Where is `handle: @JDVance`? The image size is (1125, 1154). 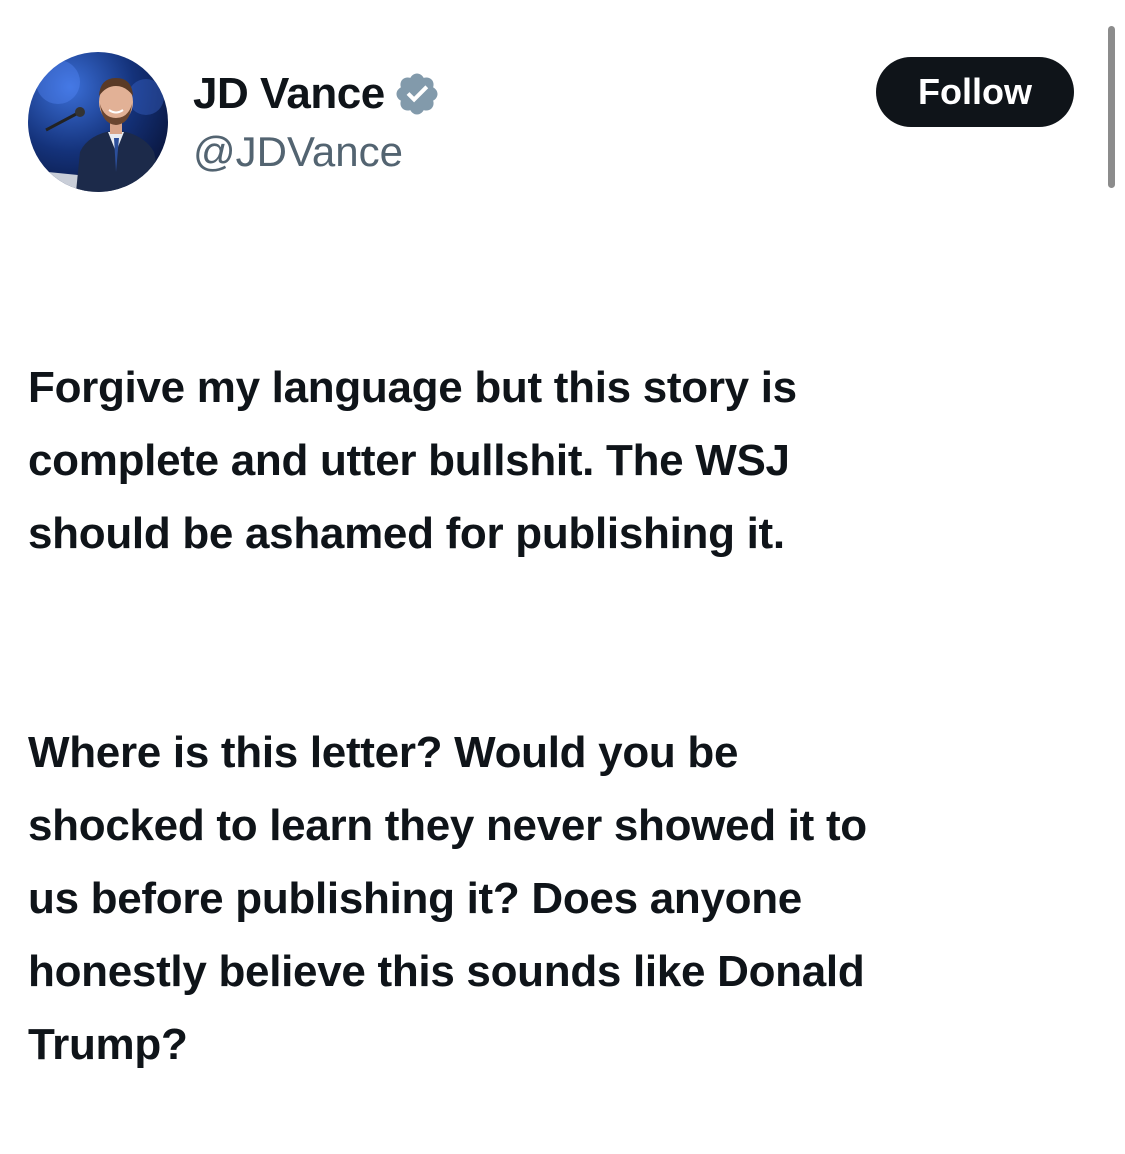
handle: @JDVance is located at coordinates (317, 152).